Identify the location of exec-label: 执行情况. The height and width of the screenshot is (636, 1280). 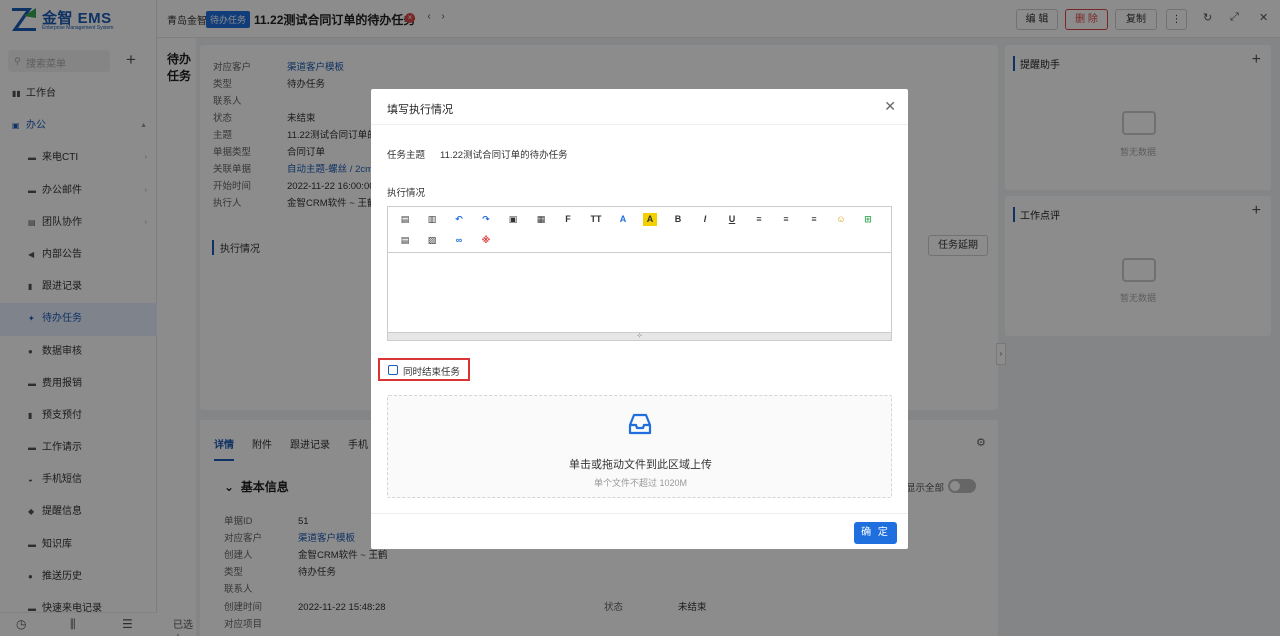
(406, 193).